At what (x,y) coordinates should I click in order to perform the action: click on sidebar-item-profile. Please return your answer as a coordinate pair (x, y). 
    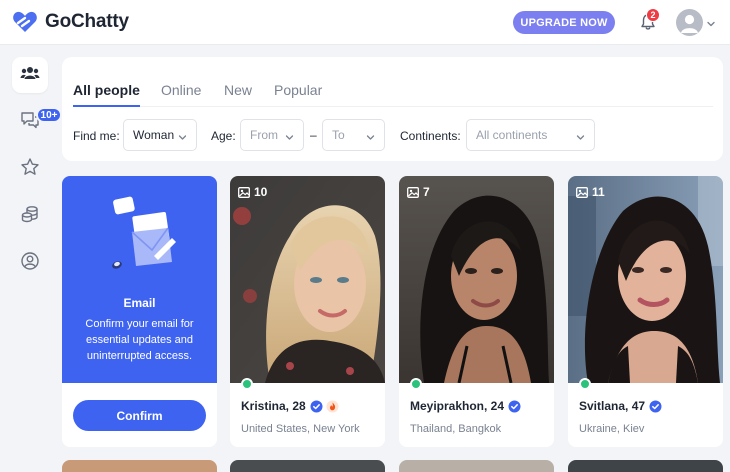
    Looking at the image, I should click on (30, 263).